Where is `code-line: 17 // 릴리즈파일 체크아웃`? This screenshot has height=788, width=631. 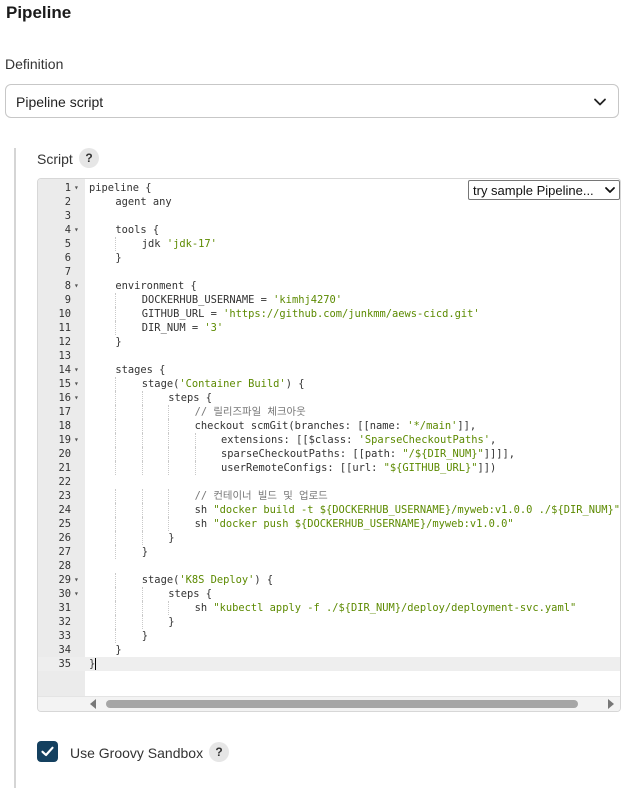 code-line: 17 // 릴리즈파일 체크아웃 is located at coordinates (329, 412).